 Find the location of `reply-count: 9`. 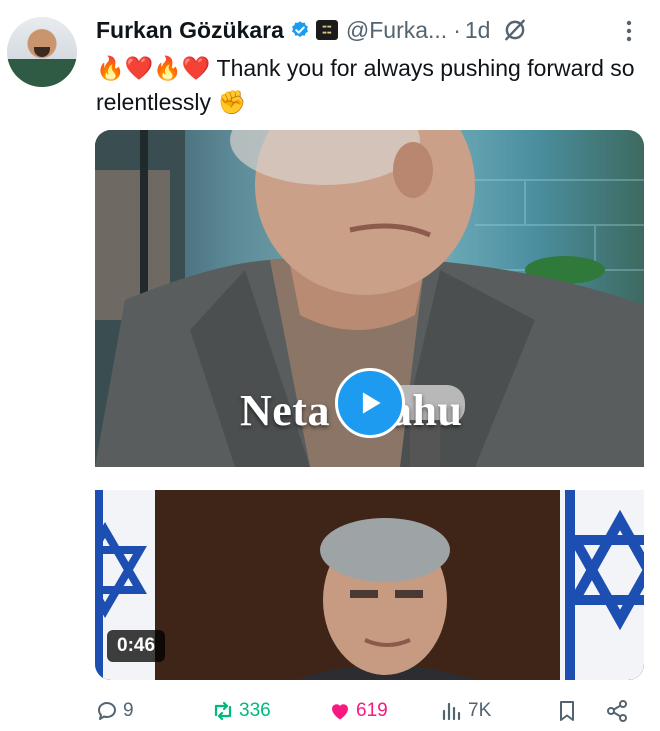

reply-count: 9 is located at coordinates (128, 710).